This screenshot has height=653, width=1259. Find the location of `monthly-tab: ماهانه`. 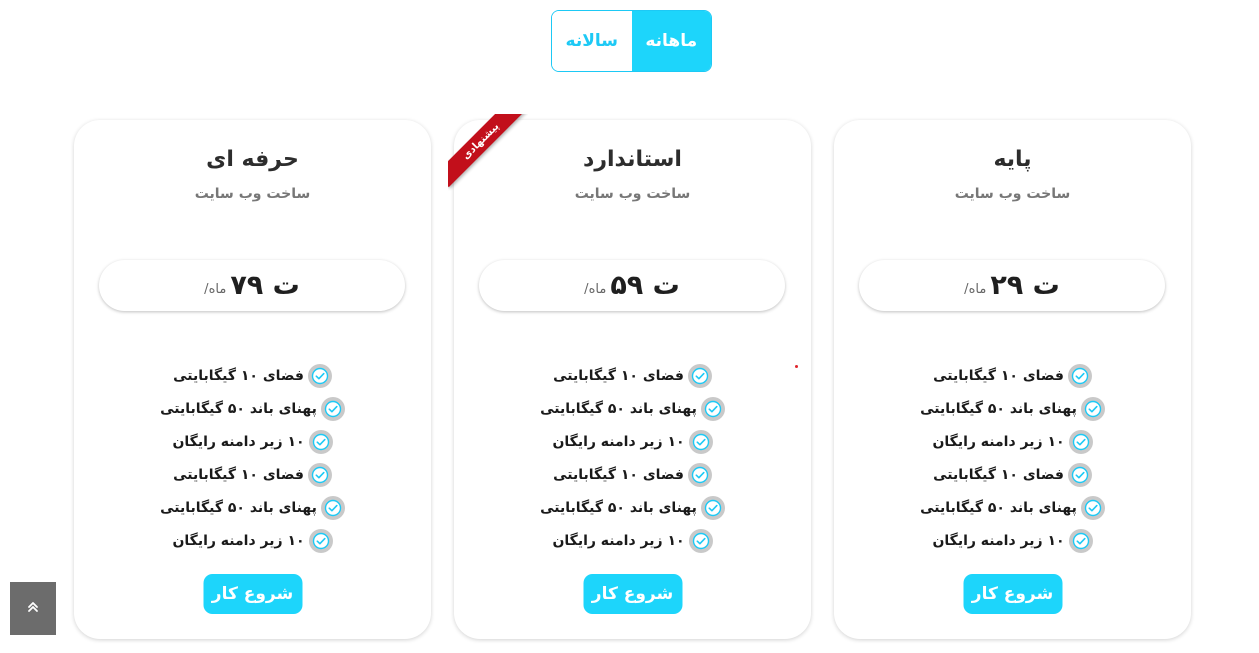

monthly-tab: ماهانه is located at coordinates (671, 41).